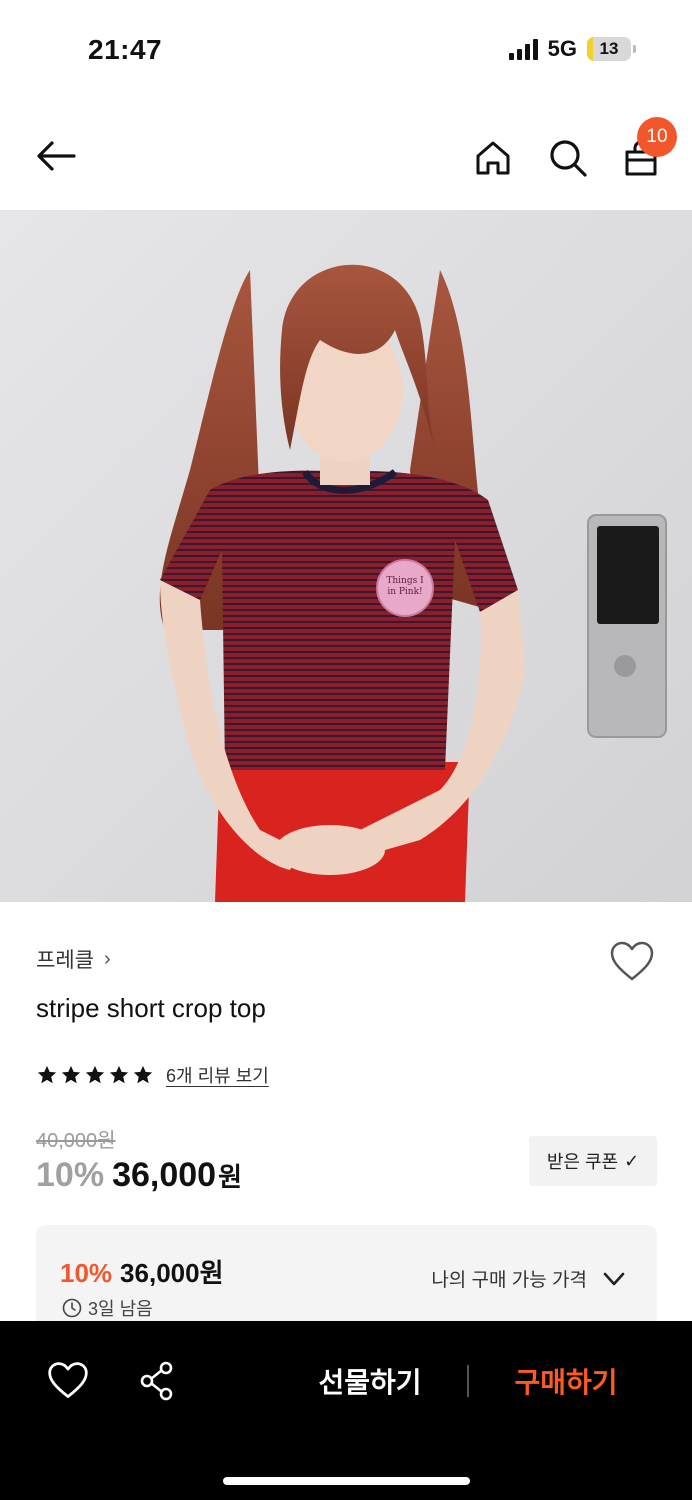 This screenshot has height=1500, width=692. I want to click on my-discount-rate: 10%, so click(86, 1273).